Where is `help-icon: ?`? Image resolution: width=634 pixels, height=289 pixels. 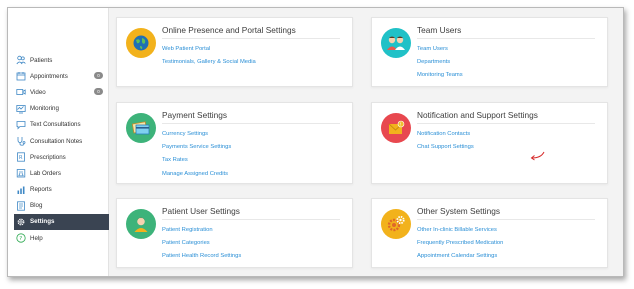 help-icon: ? is located at coordinates (21, 238).